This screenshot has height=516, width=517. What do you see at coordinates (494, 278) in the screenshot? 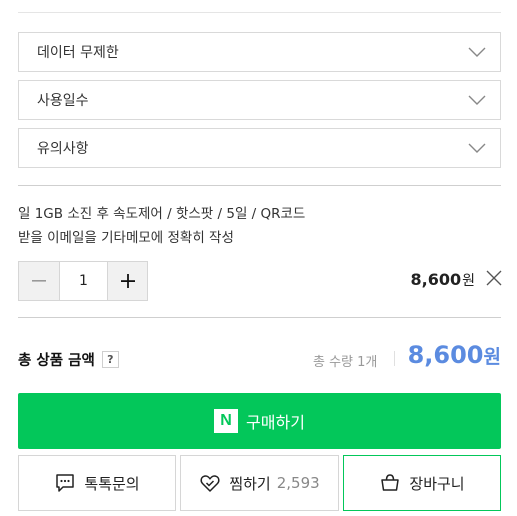
I see `close-icon` at bounding box center [494, 278].